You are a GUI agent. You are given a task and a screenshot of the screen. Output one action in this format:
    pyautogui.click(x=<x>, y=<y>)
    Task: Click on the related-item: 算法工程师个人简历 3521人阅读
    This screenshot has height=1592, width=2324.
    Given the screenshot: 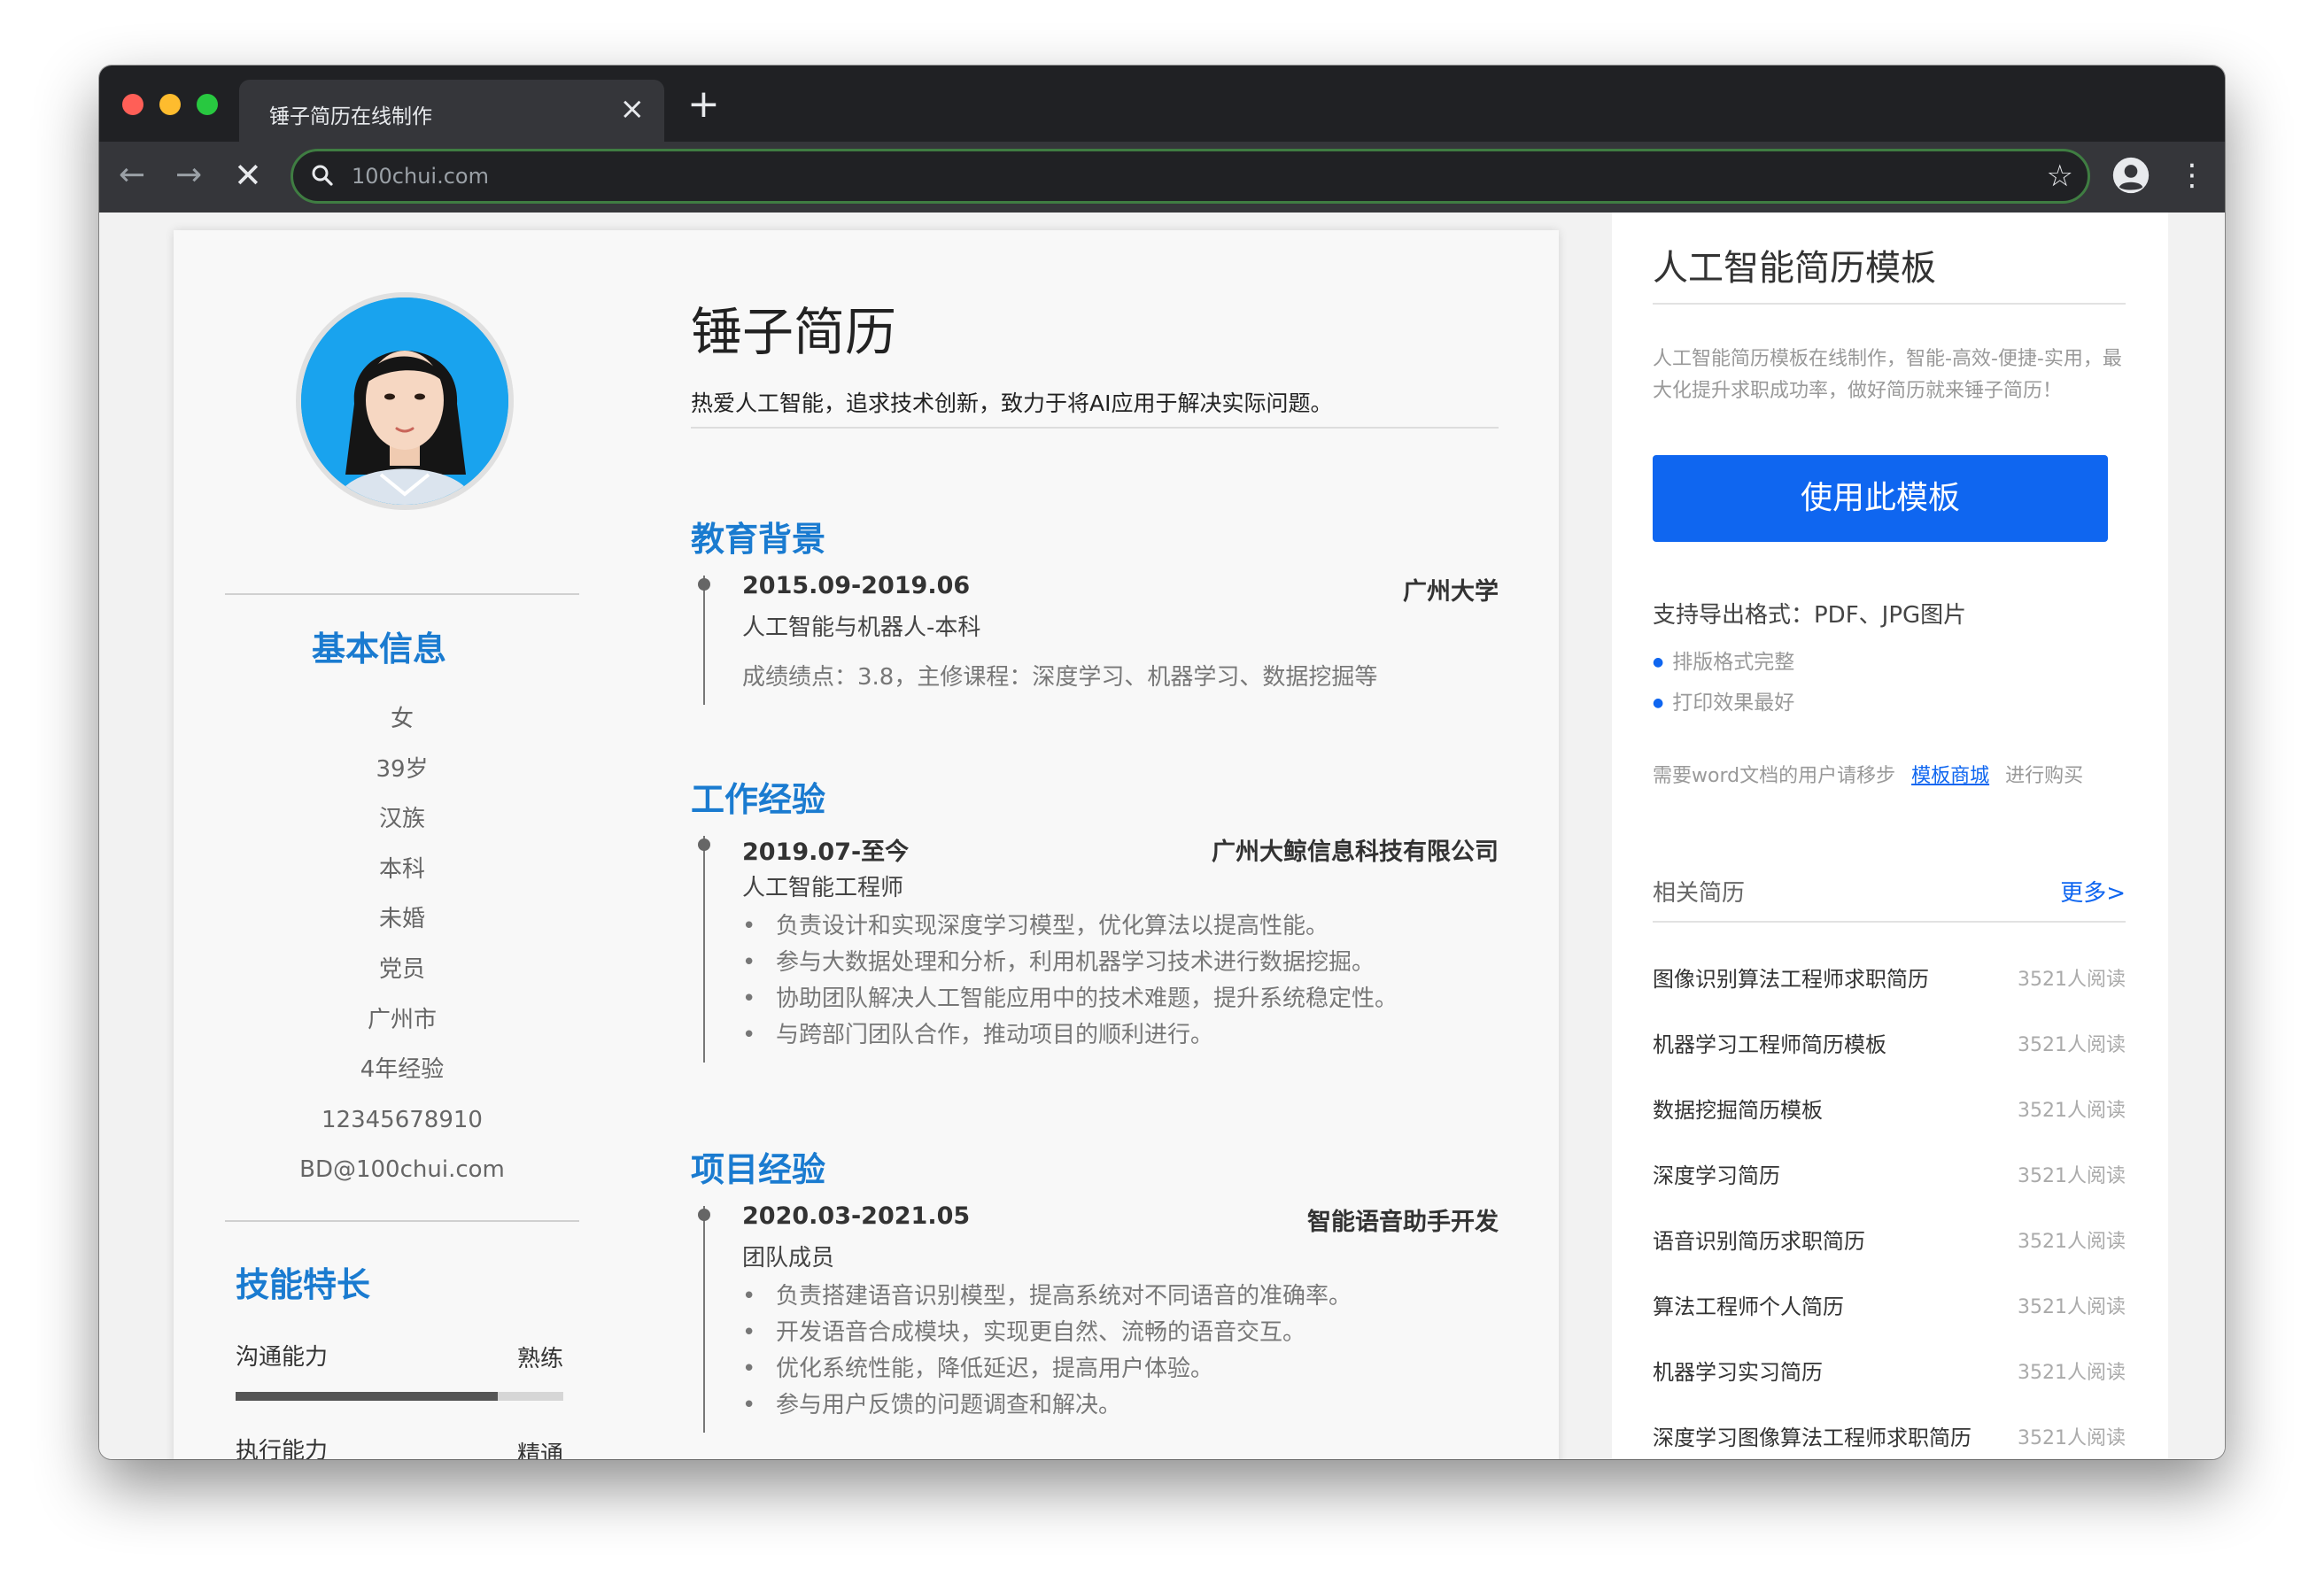 What is the action you would take?
    pyautogui.click(x=1889, y=1322)
    